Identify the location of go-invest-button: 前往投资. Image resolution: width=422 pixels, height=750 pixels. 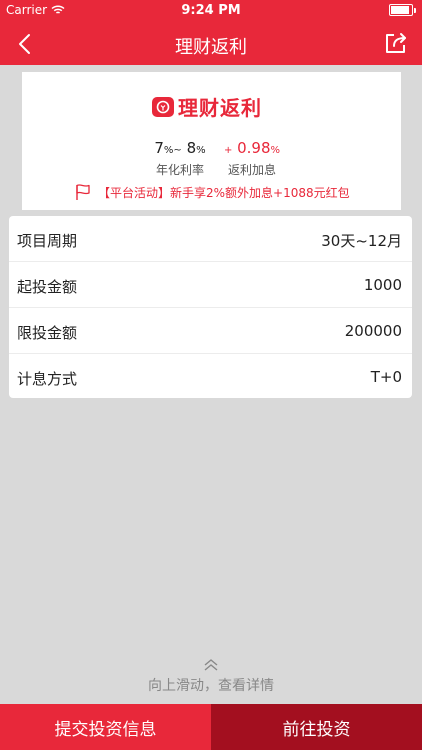
(316, 727).